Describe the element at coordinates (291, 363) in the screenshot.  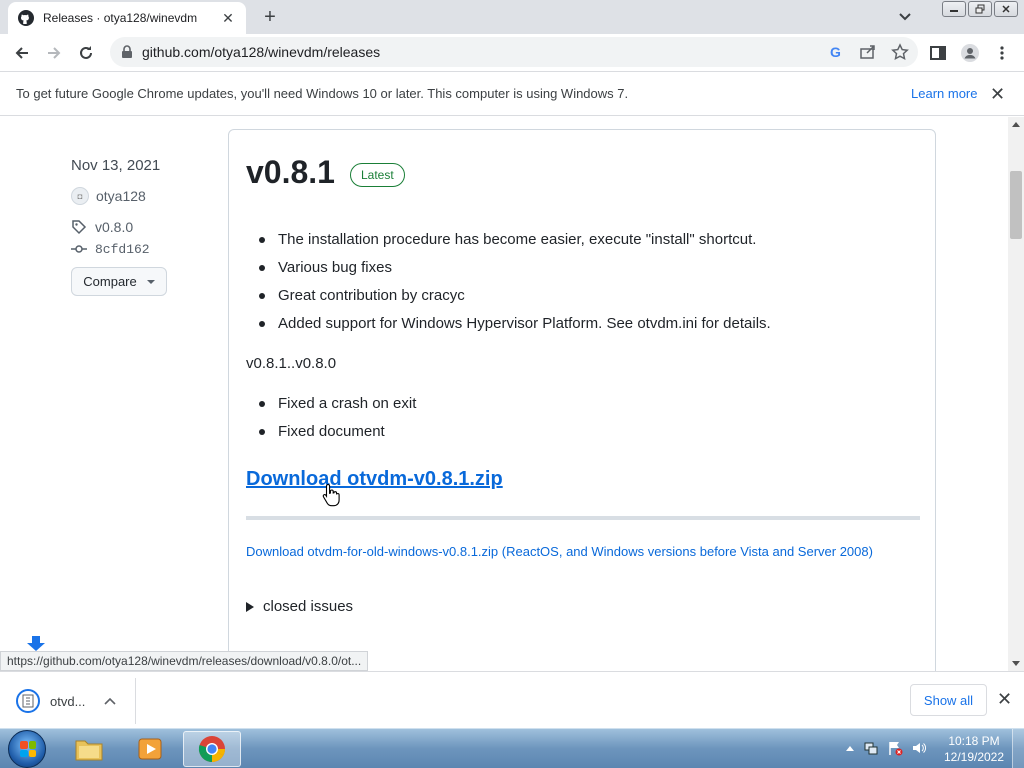
I see `compare-range: v0.8.1..v0.8.0` at that location.